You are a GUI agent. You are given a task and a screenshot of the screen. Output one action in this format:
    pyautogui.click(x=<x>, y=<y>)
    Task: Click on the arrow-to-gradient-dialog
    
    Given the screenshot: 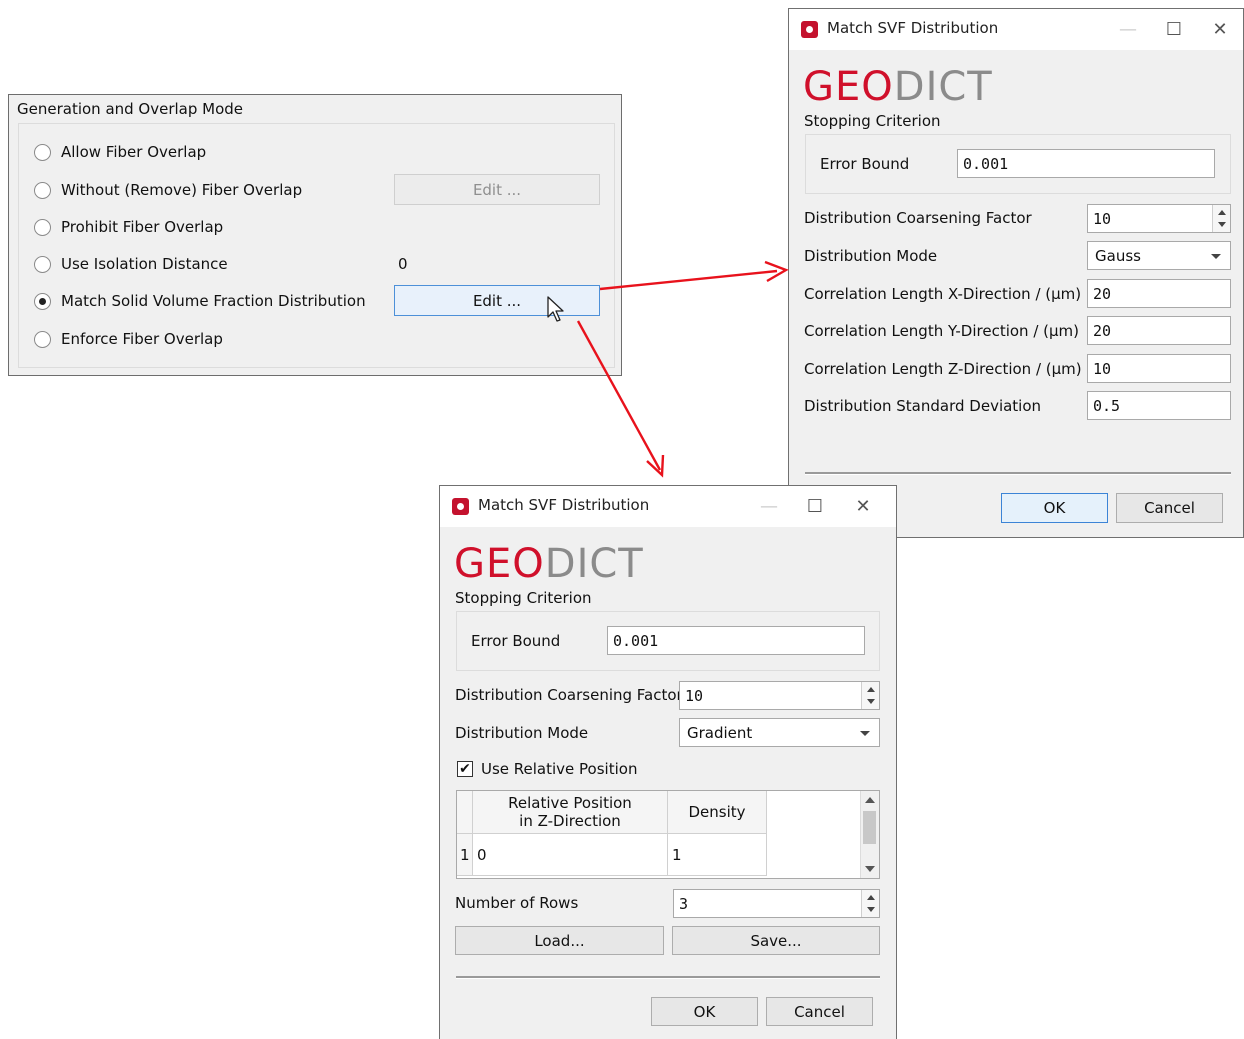 What is the action you would take?
    pyautogui.click(x=619, y=395)
    